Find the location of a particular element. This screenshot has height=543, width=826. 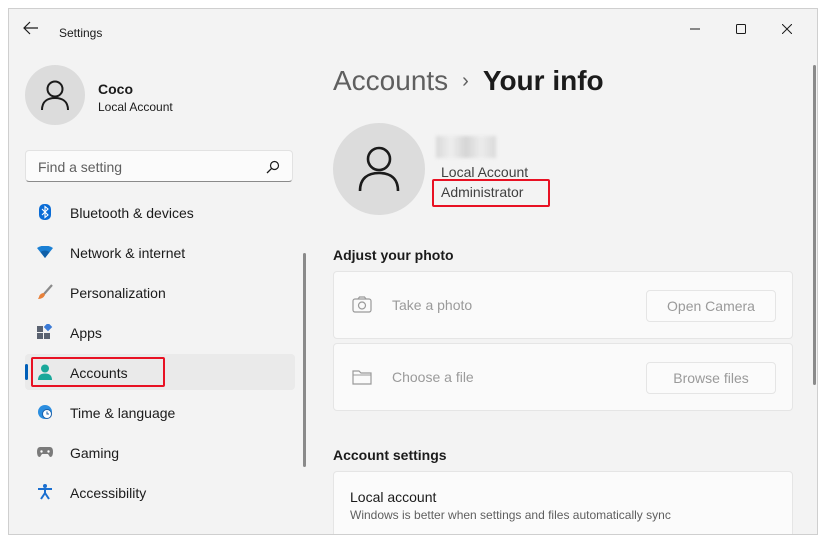

sidebar-item-label: Network & internet is located at coordinates (128, 253).